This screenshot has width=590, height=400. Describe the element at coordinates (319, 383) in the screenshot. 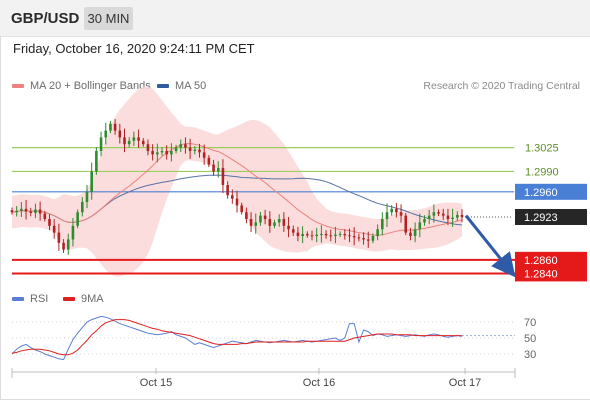

I see `x-tick-label: Oct 16` at that location.